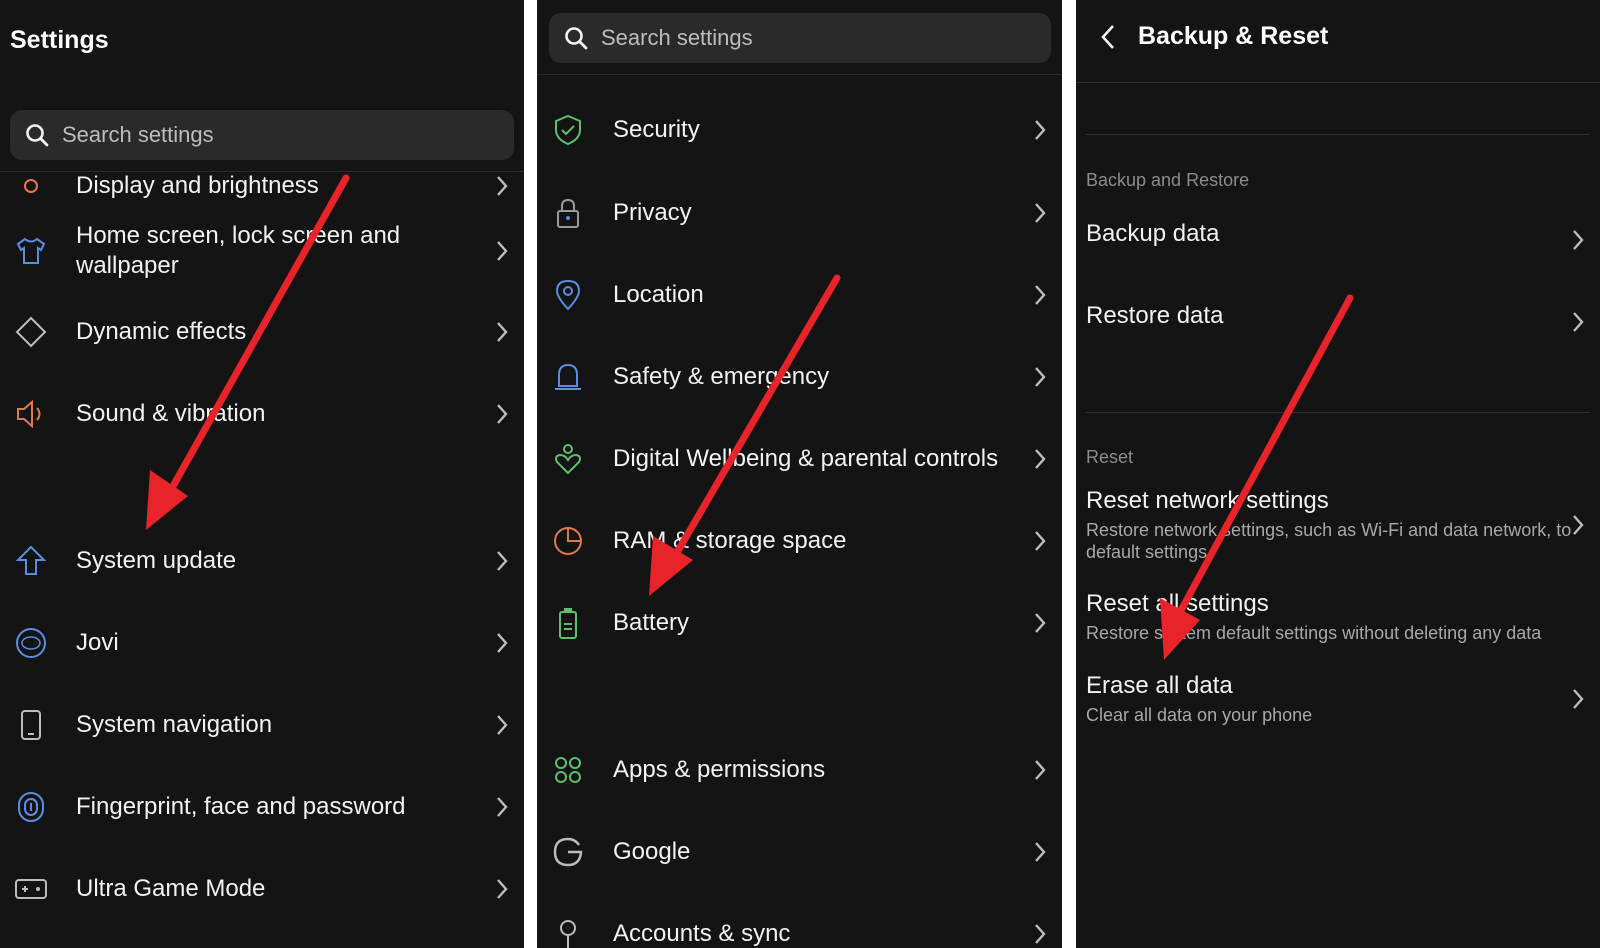  What do you see at coordinates (1168, 180) in the screenshot?
I see `section-header-backup: Backup and Restore` at bounding box center [1168, 180].